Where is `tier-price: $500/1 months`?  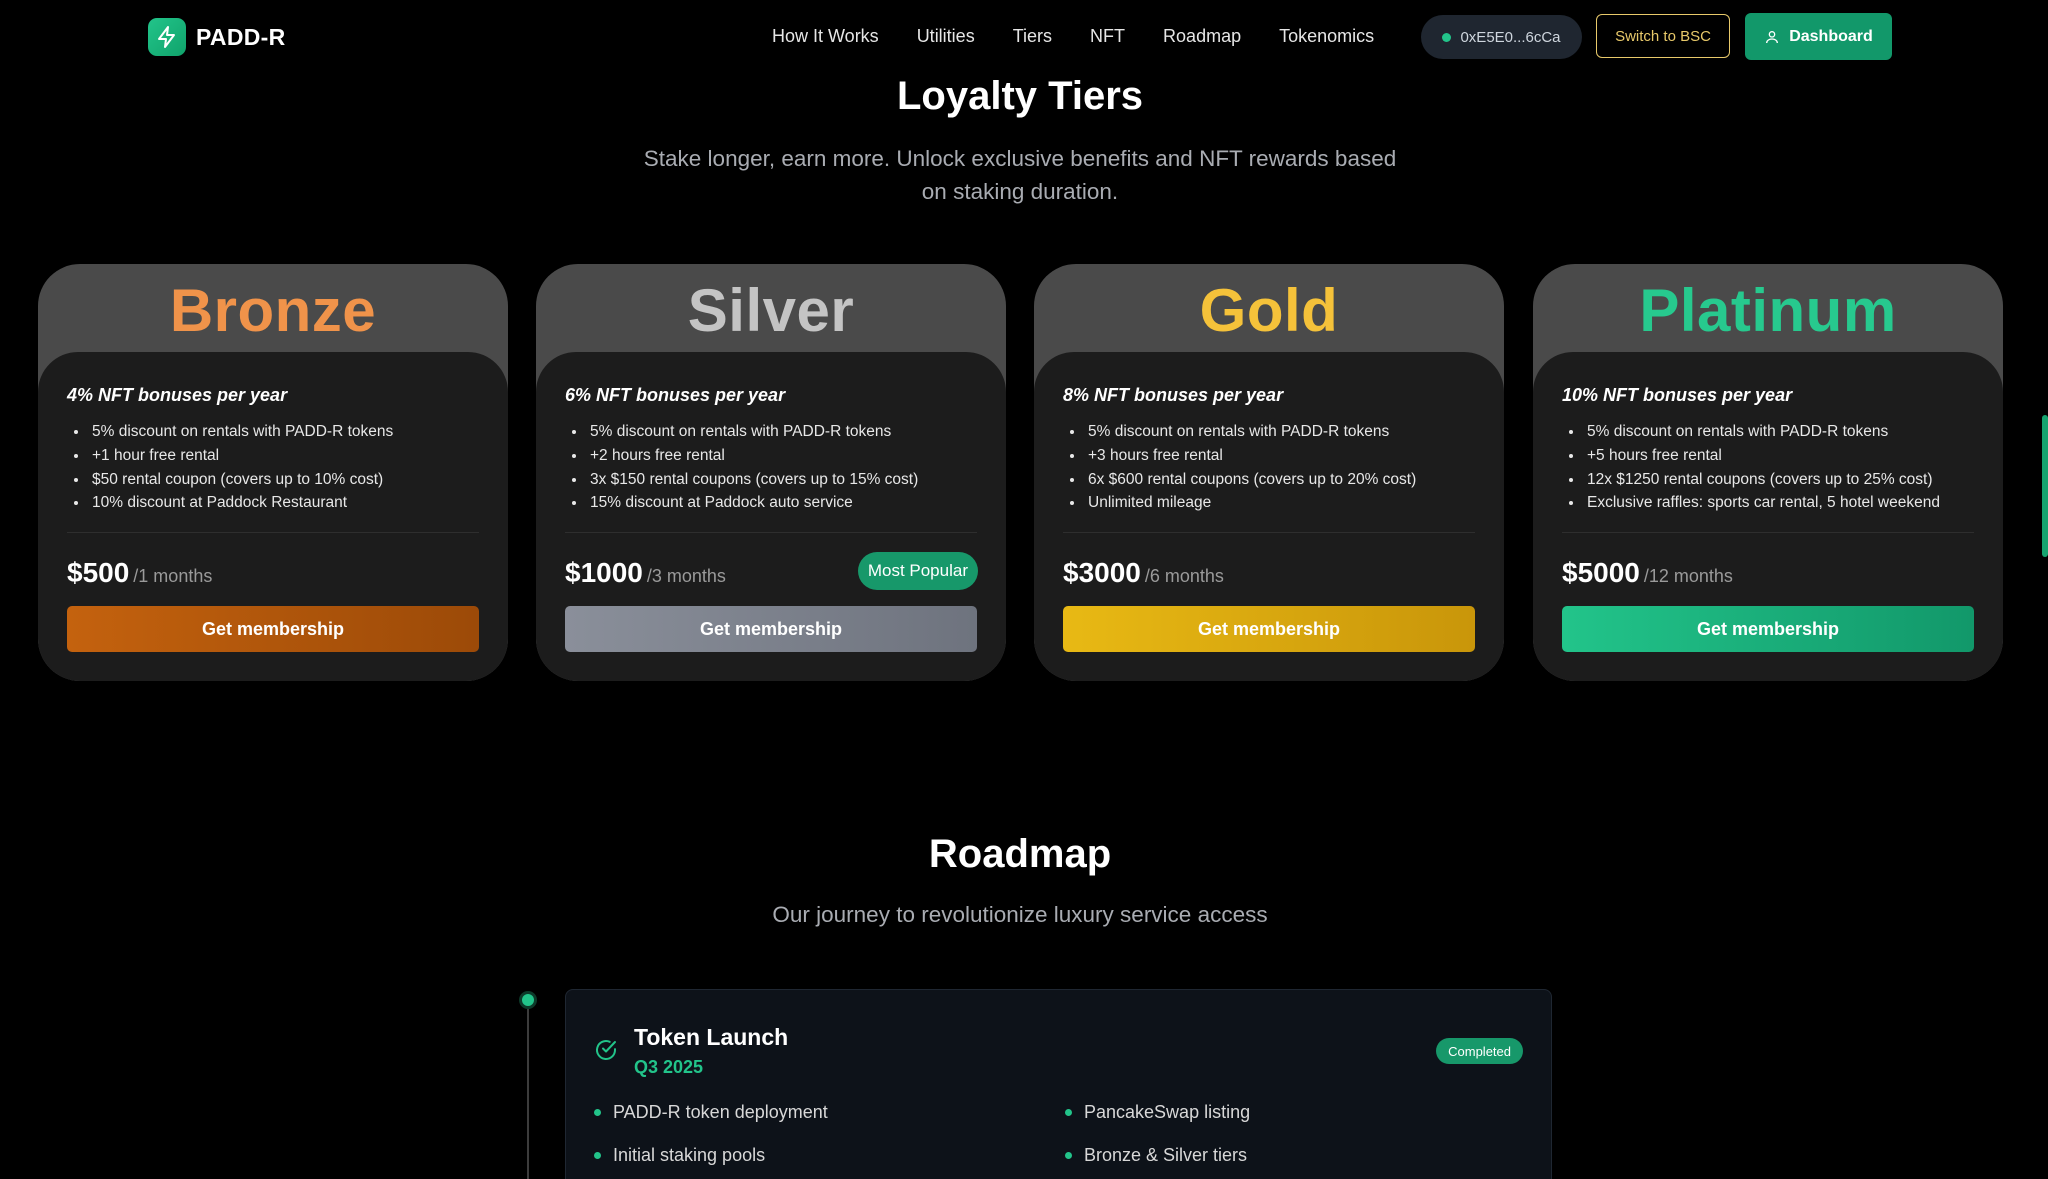
tier-price: $500/1 months is located at coordinates (139, 573).